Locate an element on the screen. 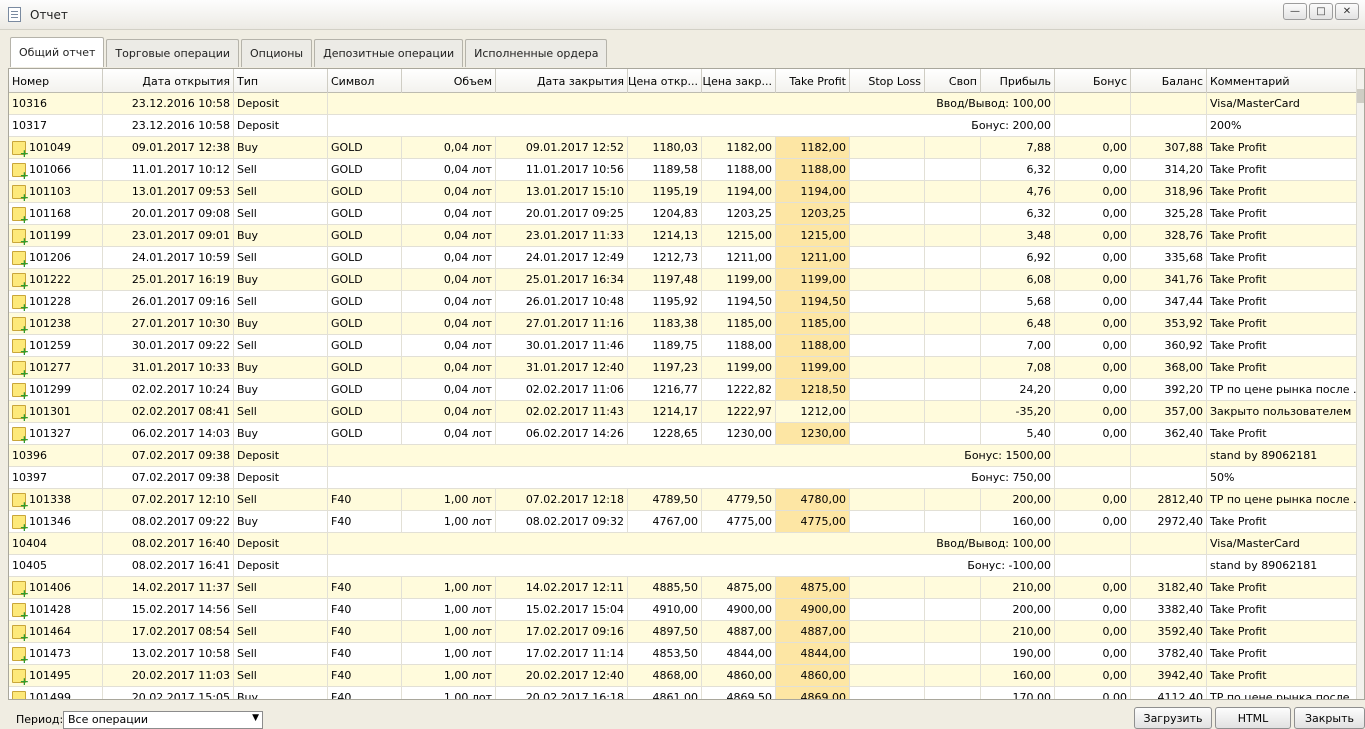 The image size is (1365, 729). cell-take-profit: 1182,00 is located at coordinates (813, 147).